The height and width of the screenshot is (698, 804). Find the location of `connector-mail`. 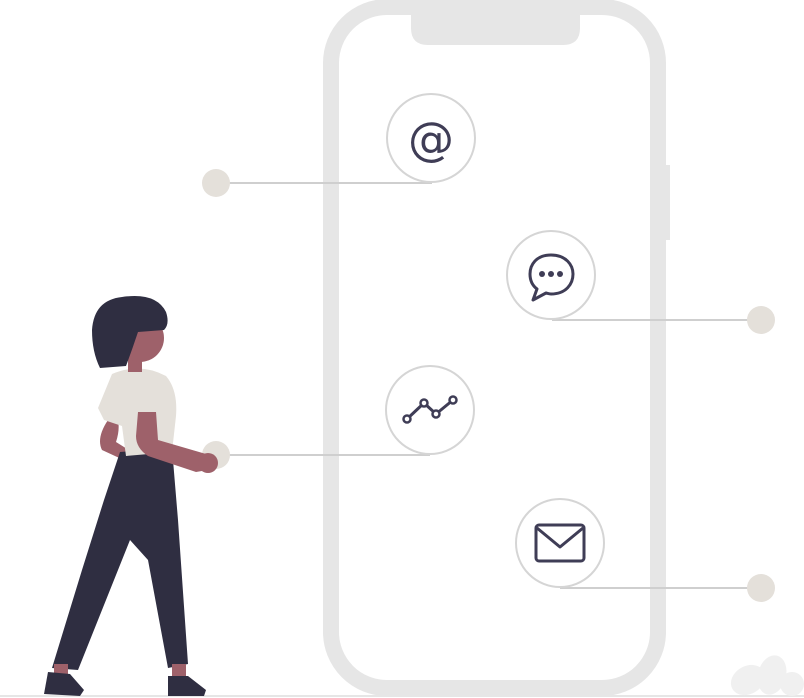

connector-mail is located at coordinates (667, 588).